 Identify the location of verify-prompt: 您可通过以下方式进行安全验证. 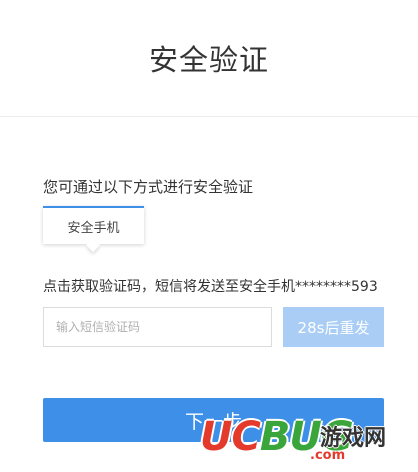
(148, 187).